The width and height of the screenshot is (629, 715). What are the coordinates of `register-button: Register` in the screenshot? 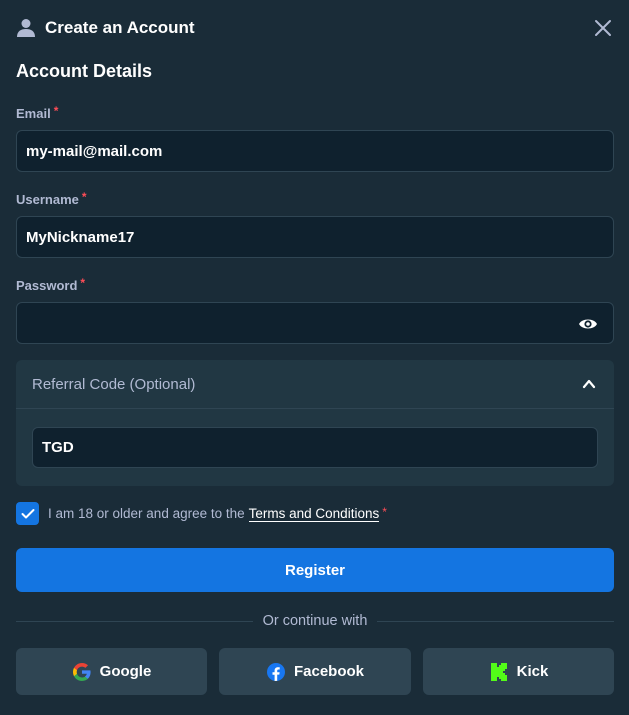 It's located at (315, 570).